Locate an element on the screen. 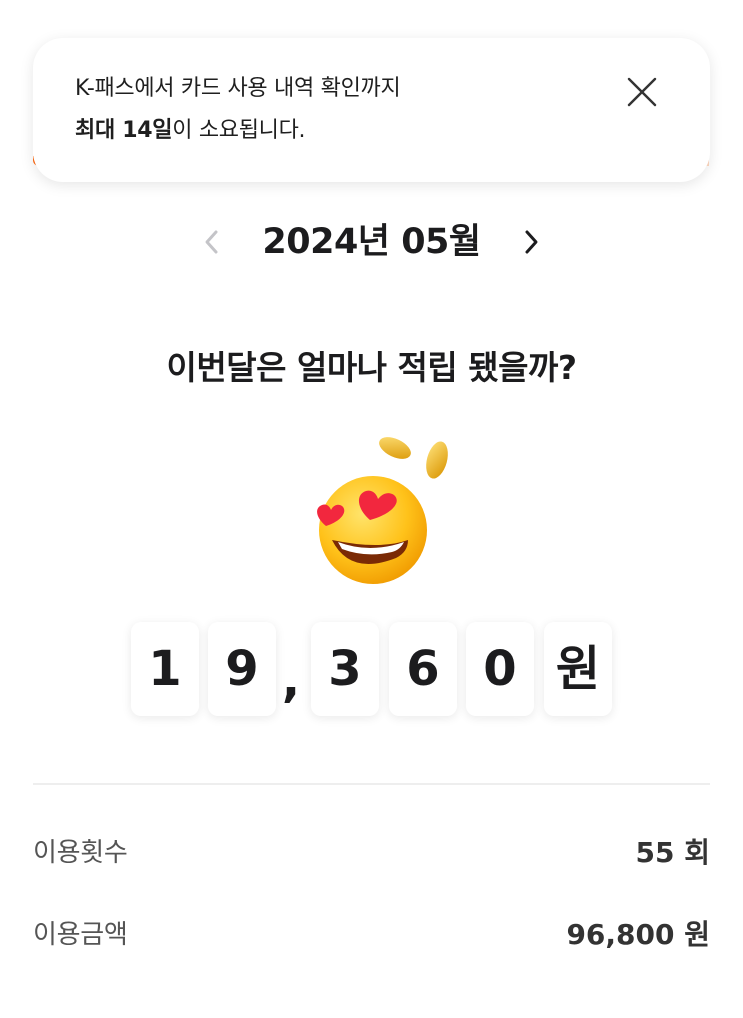 Image resolution: width=743 pixels, height=1018 pixels. page-title: 이번달은 얼마나 적립 됐을까? is located at coordinates (371, 367).